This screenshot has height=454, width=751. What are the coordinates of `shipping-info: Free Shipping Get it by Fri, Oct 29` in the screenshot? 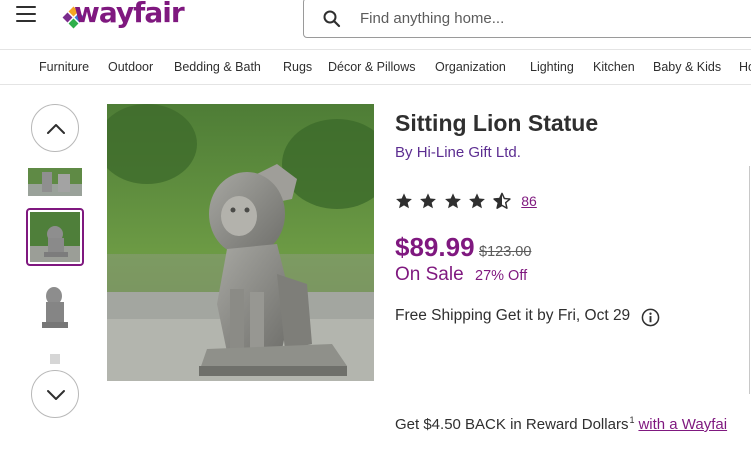 It's located at (513, 315).